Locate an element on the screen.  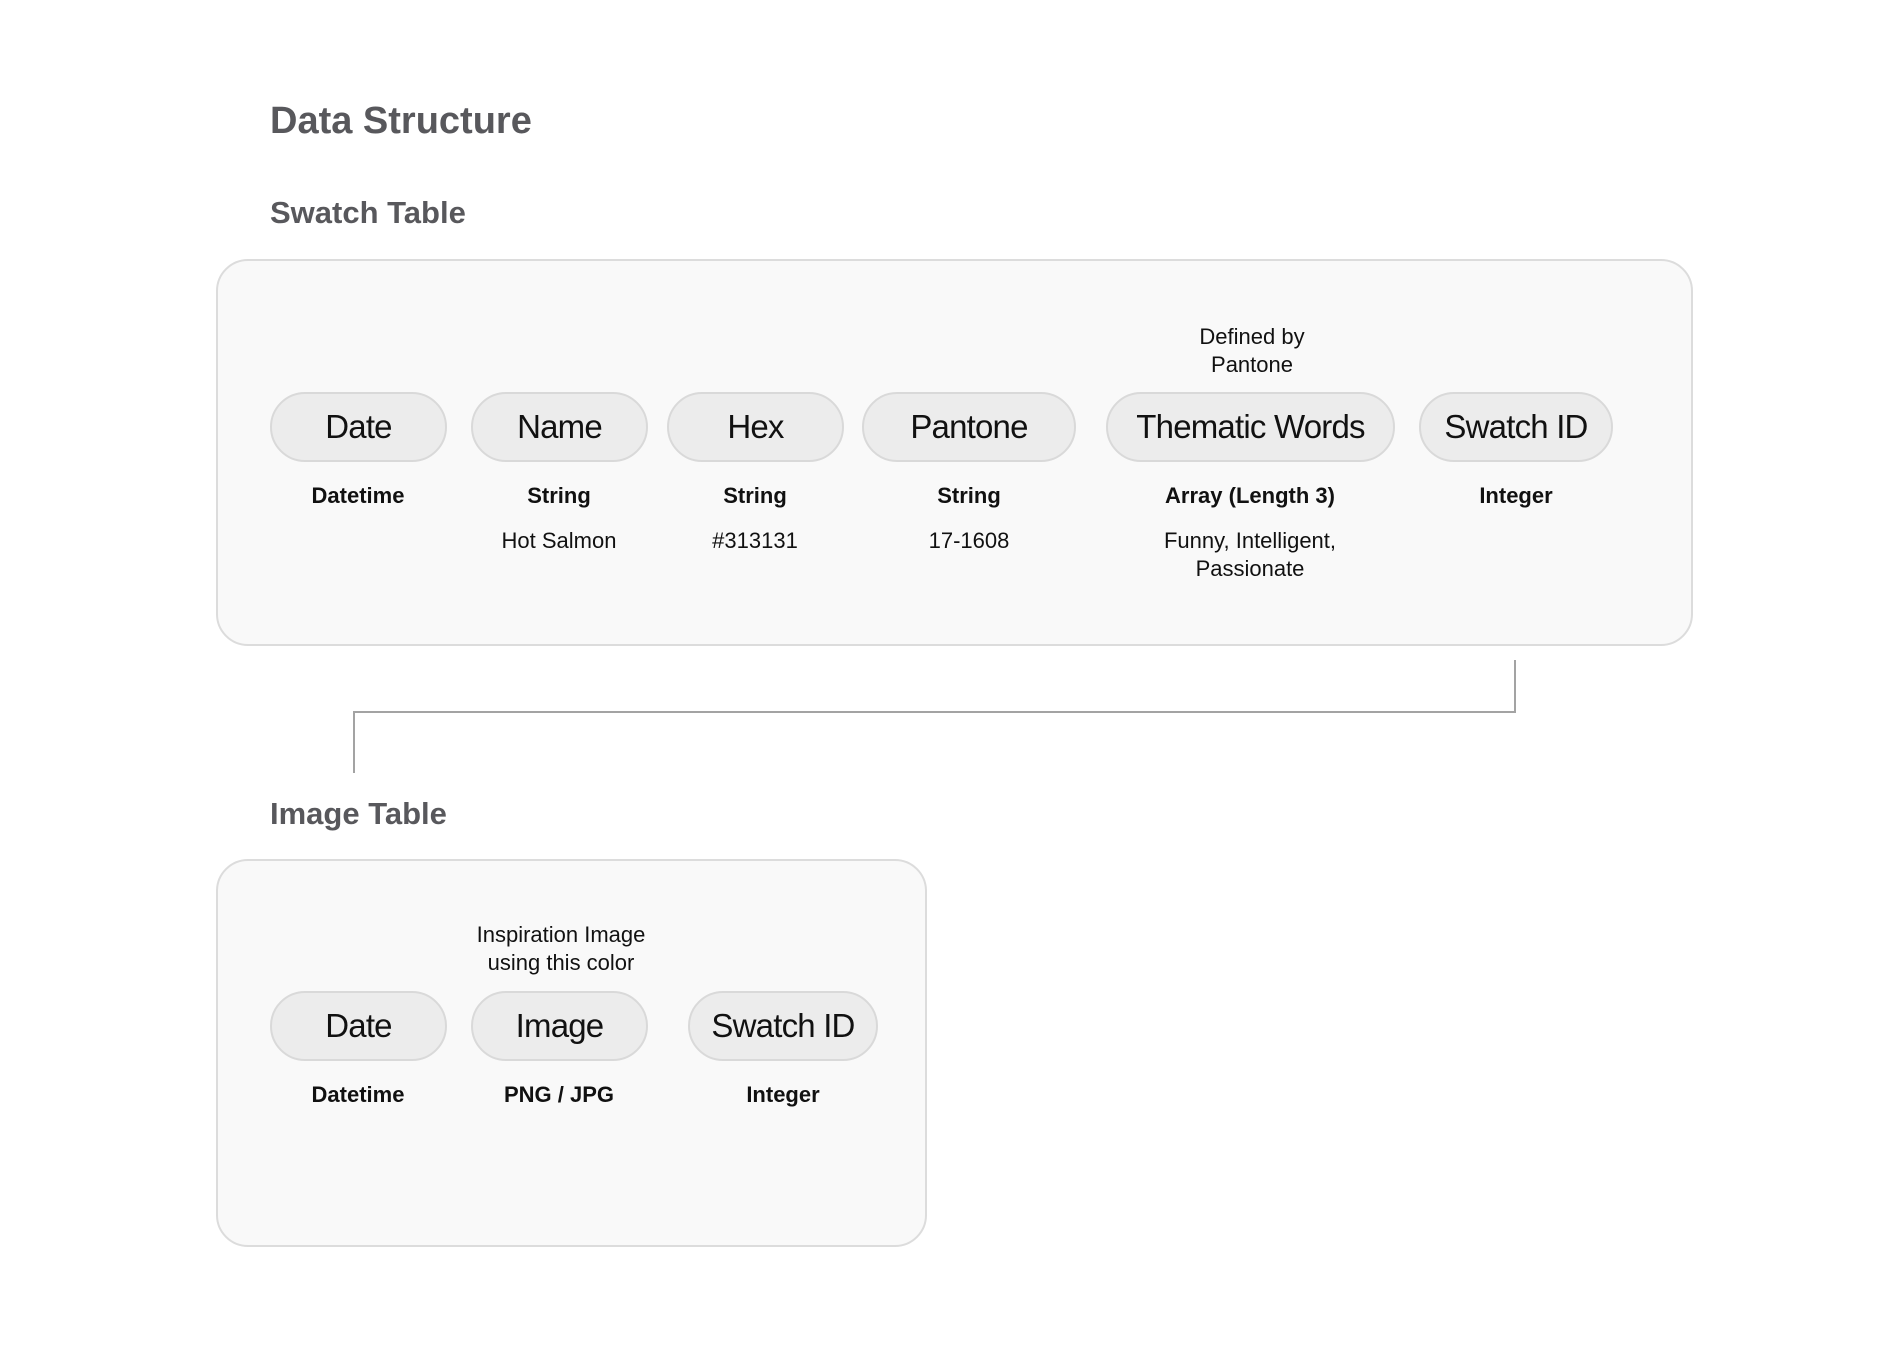
thematic-words-note: Defined by Pantone is located at coordinates (1252, 350).